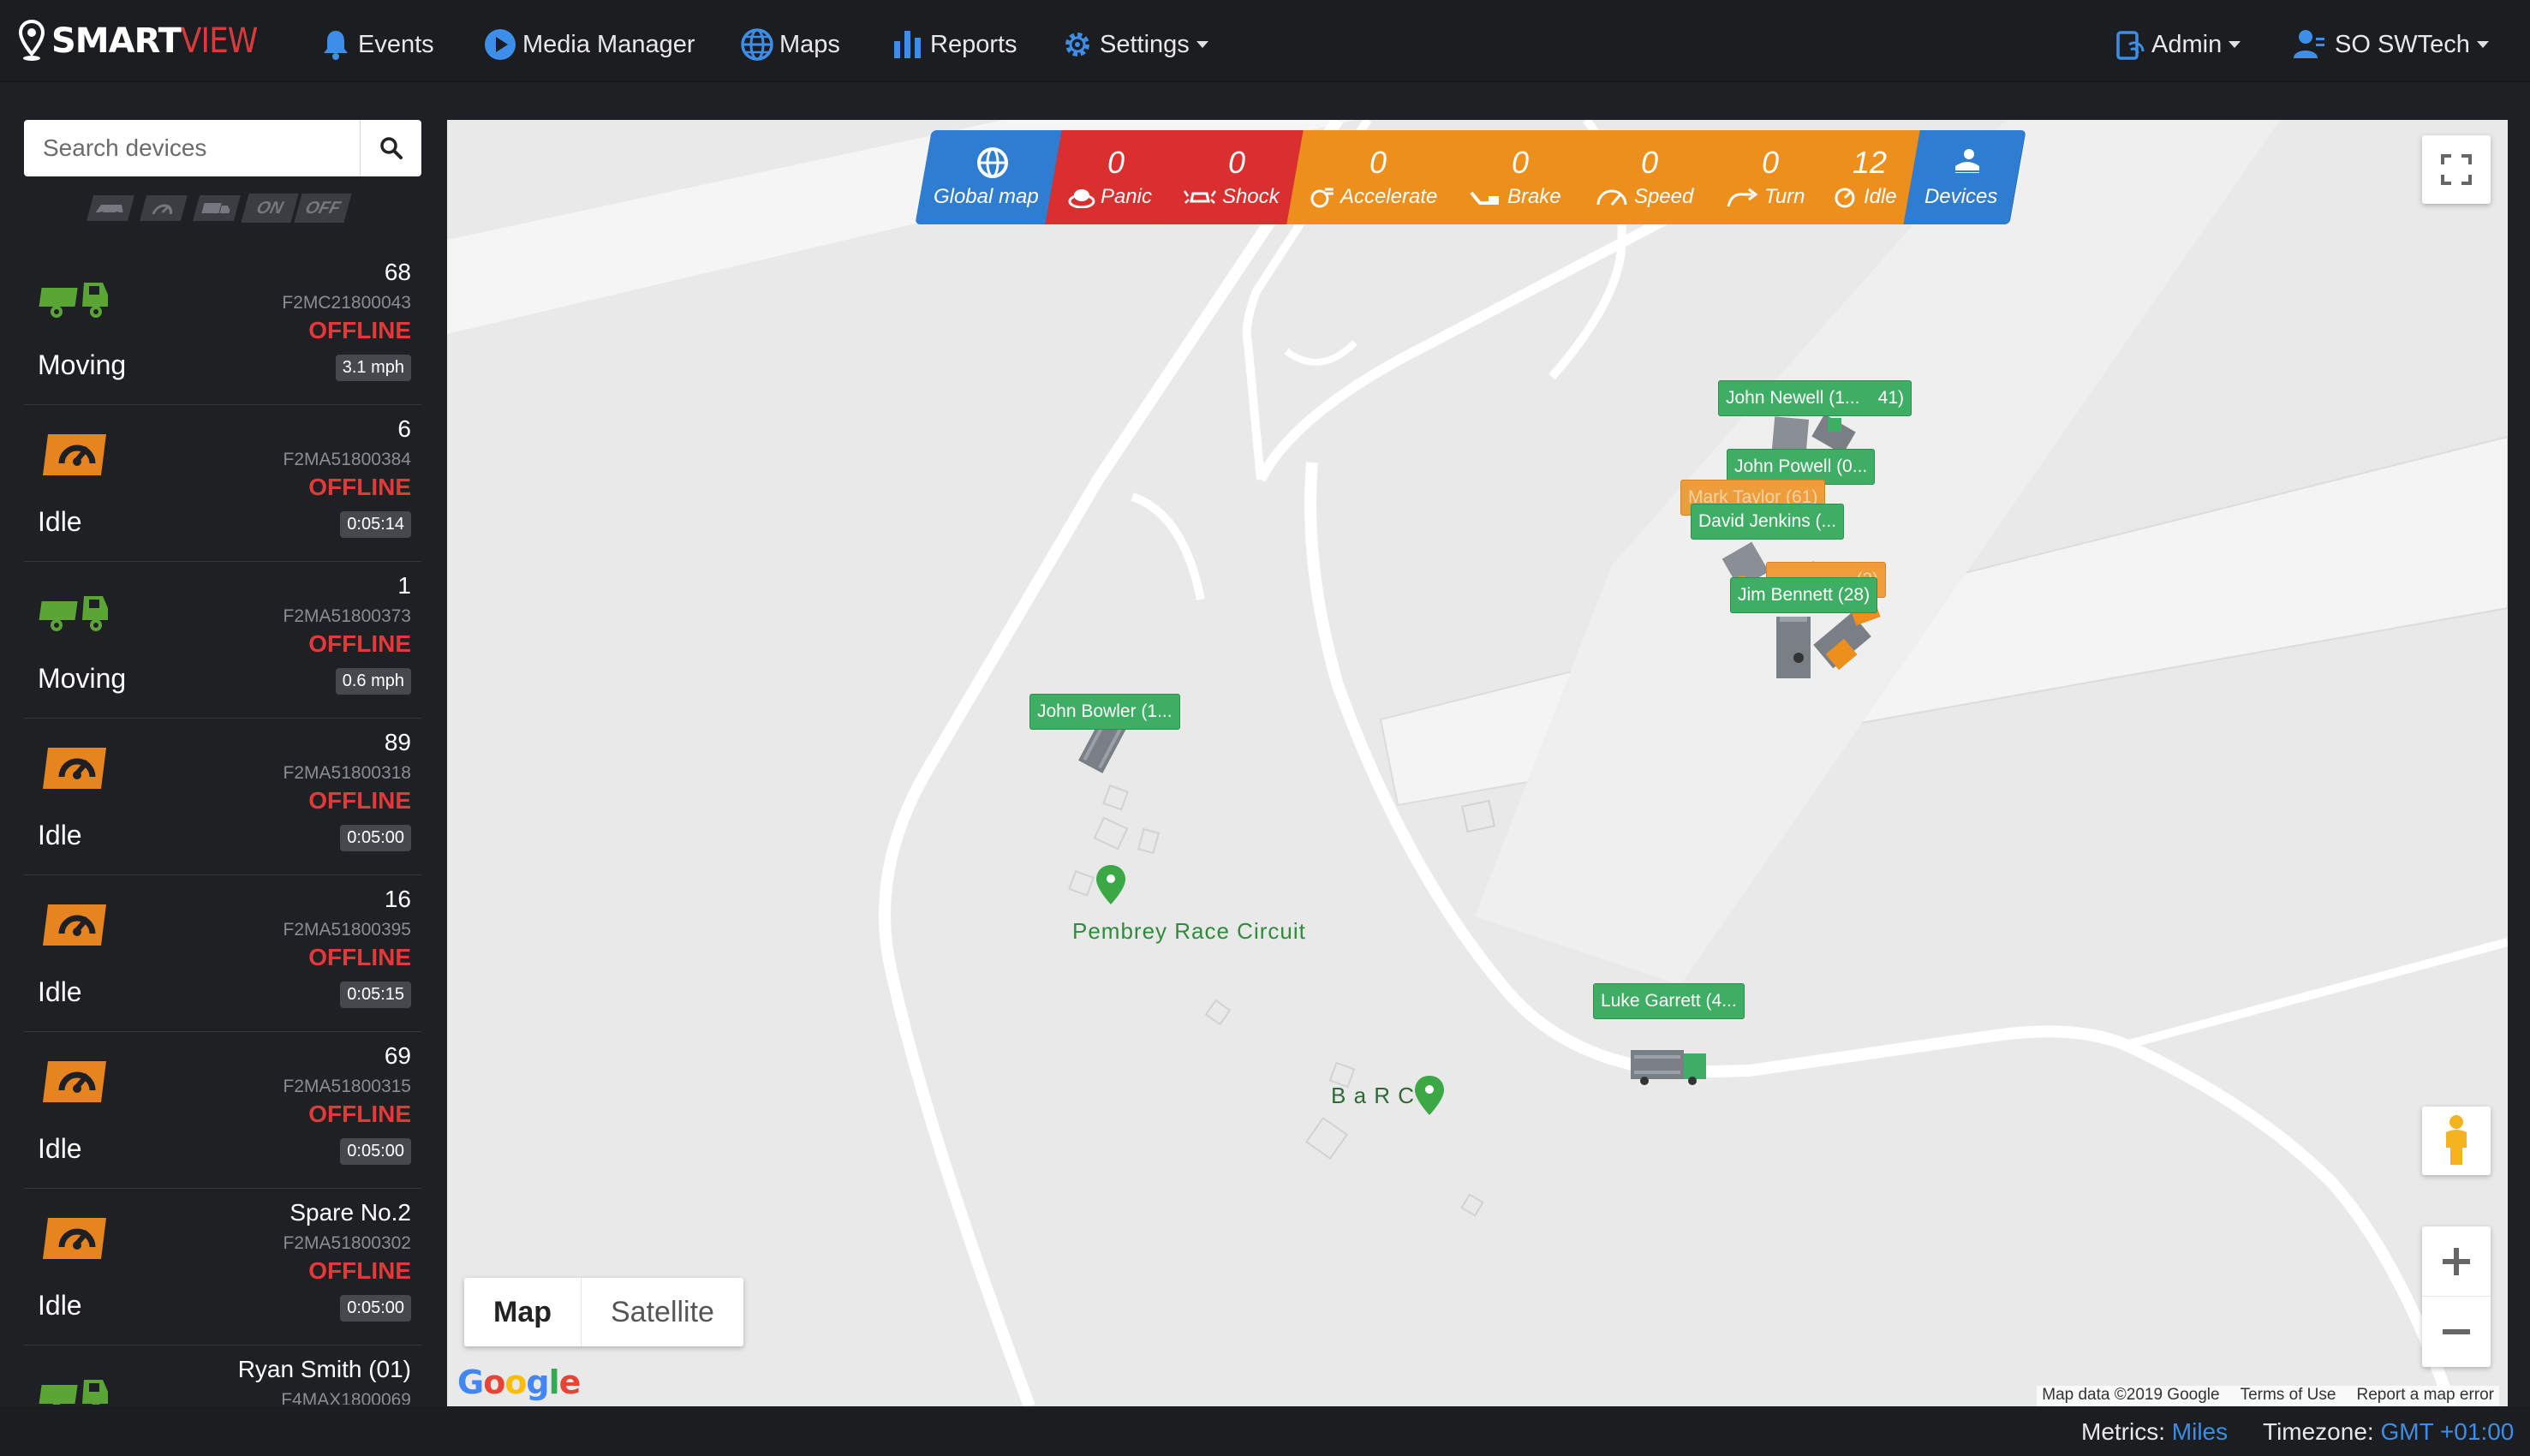 The height and width of the screenshot is (1456, 2530). I want to click on vehicle-marker, so click(1668, 1068).